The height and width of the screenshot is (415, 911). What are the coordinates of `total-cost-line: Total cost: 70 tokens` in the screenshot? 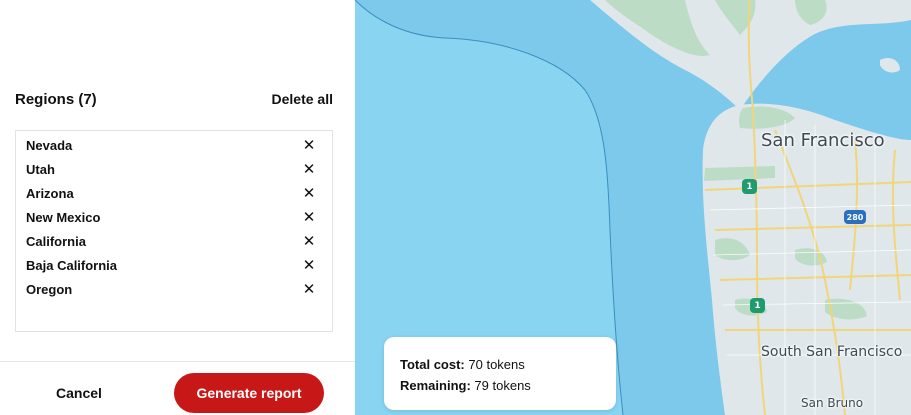 It's located at (508, 364).